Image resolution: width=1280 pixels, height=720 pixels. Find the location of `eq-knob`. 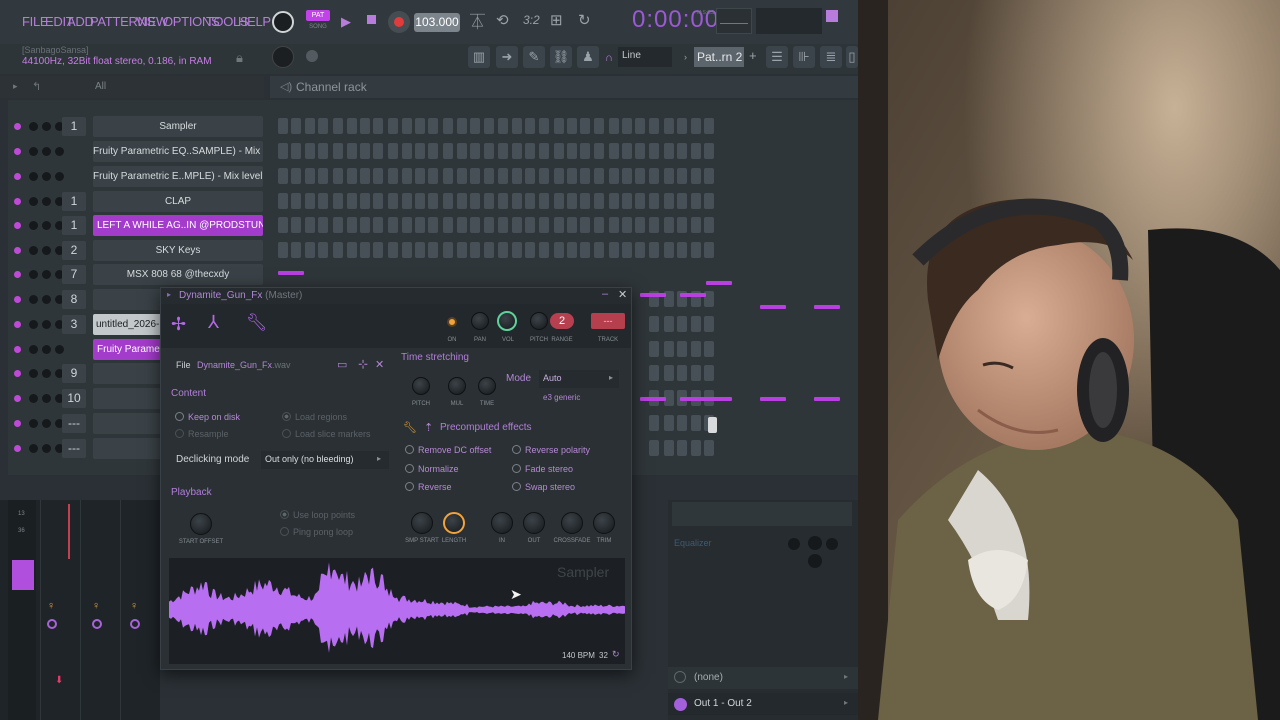

eq-knob is located at coordinates (815, 543).